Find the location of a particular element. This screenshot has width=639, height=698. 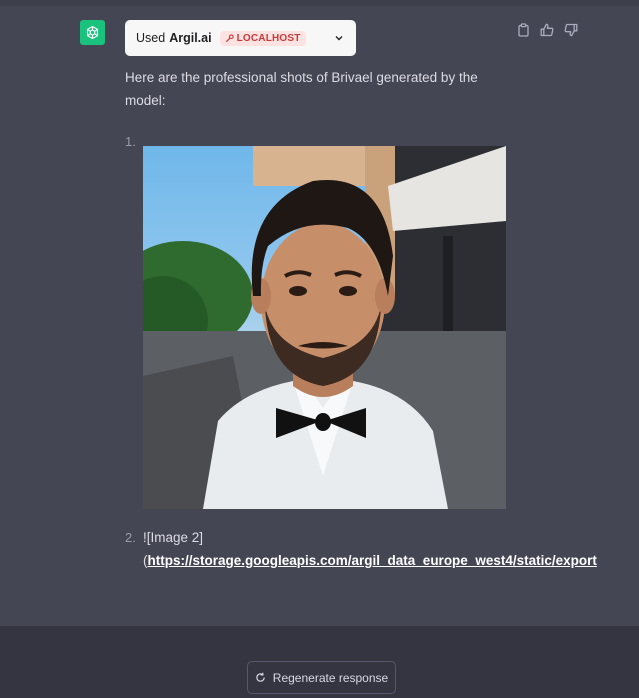

thumbs-up-icon is located at coordinates (547, 30).